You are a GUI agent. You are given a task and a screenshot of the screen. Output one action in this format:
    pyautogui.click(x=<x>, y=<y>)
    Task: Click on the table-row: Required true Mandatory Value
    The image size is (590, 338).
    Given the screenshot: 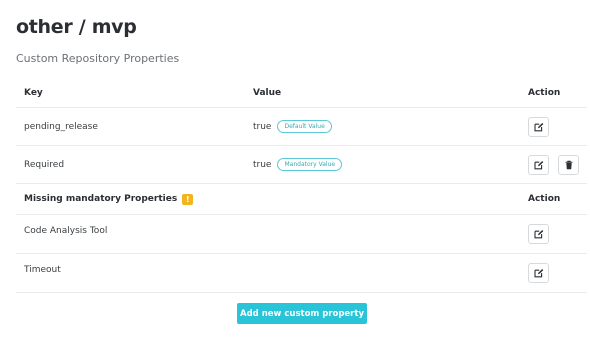 What is the action you would take?
    pyautogui.click(x=301, y=165)
    